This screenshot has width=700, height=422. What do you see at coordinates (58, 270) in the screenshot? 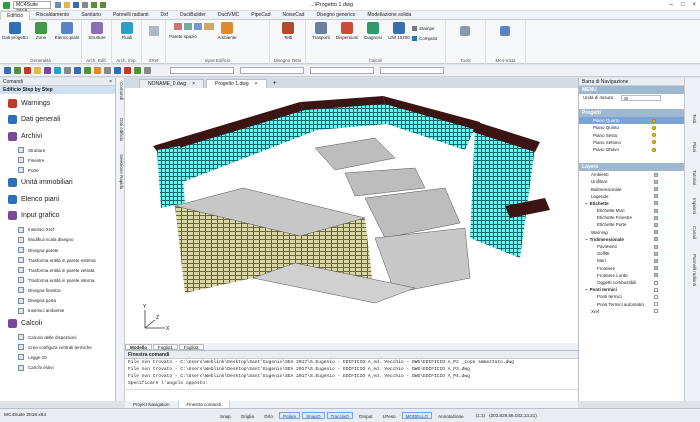
I see `command-item: Trasforma entità in parete vetrata` at bounding box center [58, 270].